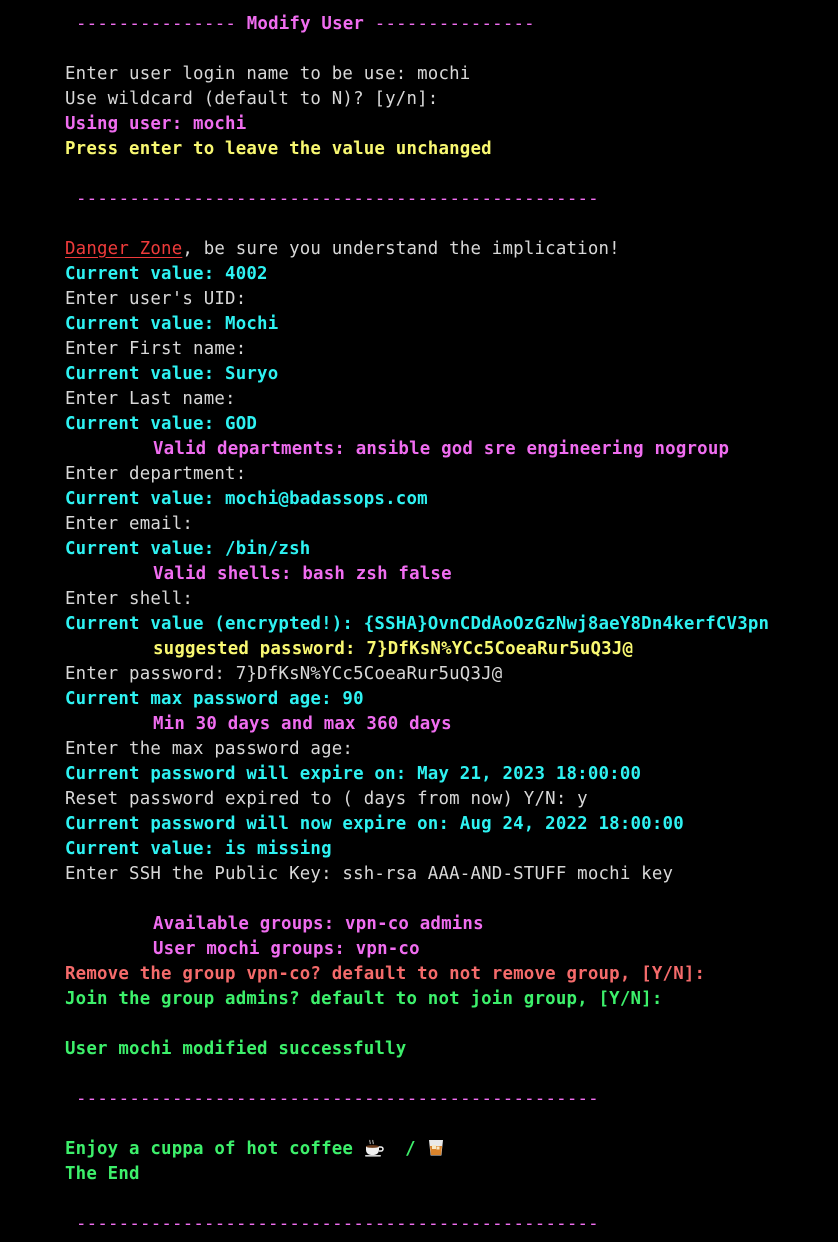  I want to click on shell-current-value: Current value: /bin/zsh, so click(188, 549).